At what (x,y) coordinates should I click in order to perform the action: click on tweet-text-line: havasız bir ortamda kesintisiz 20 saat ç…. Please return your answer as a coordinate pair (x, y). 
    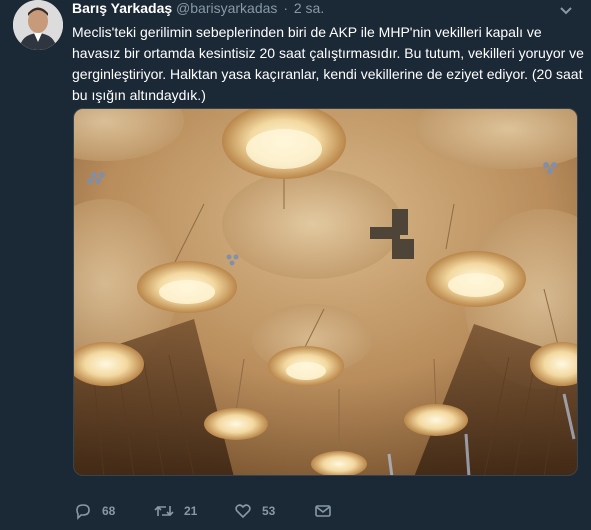
    Looking at the image, I should click on (328, 53).